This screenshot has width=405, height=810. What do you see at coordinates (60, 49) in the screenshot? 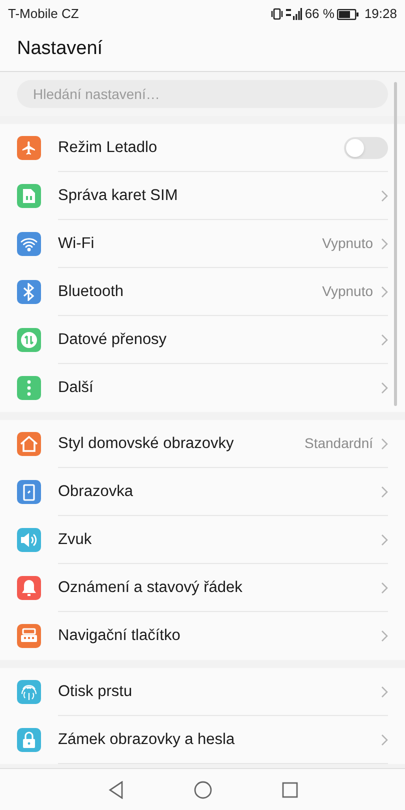
I see `page-title: Nastavení` at bounding box center [60, 49].